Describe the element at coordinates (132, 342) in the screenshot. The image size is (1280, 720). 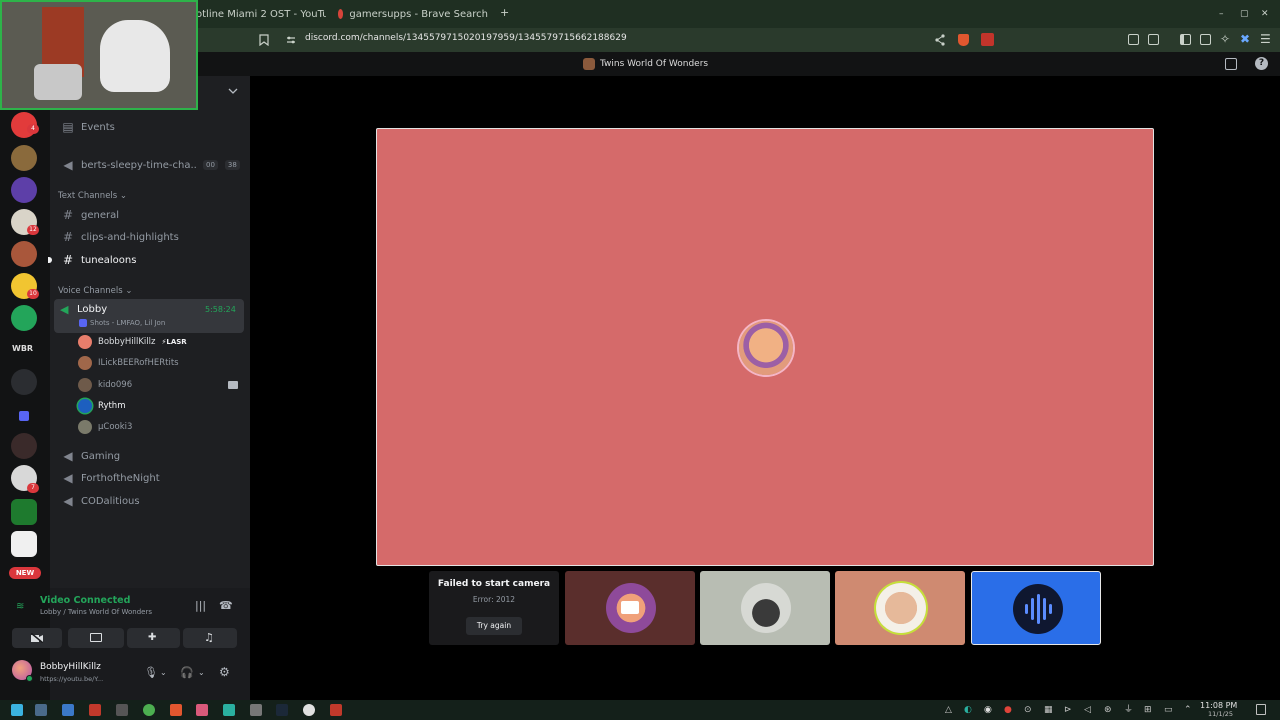
I see `voice-user-1: BobbyHillKillz ⚡LASR` at that location.